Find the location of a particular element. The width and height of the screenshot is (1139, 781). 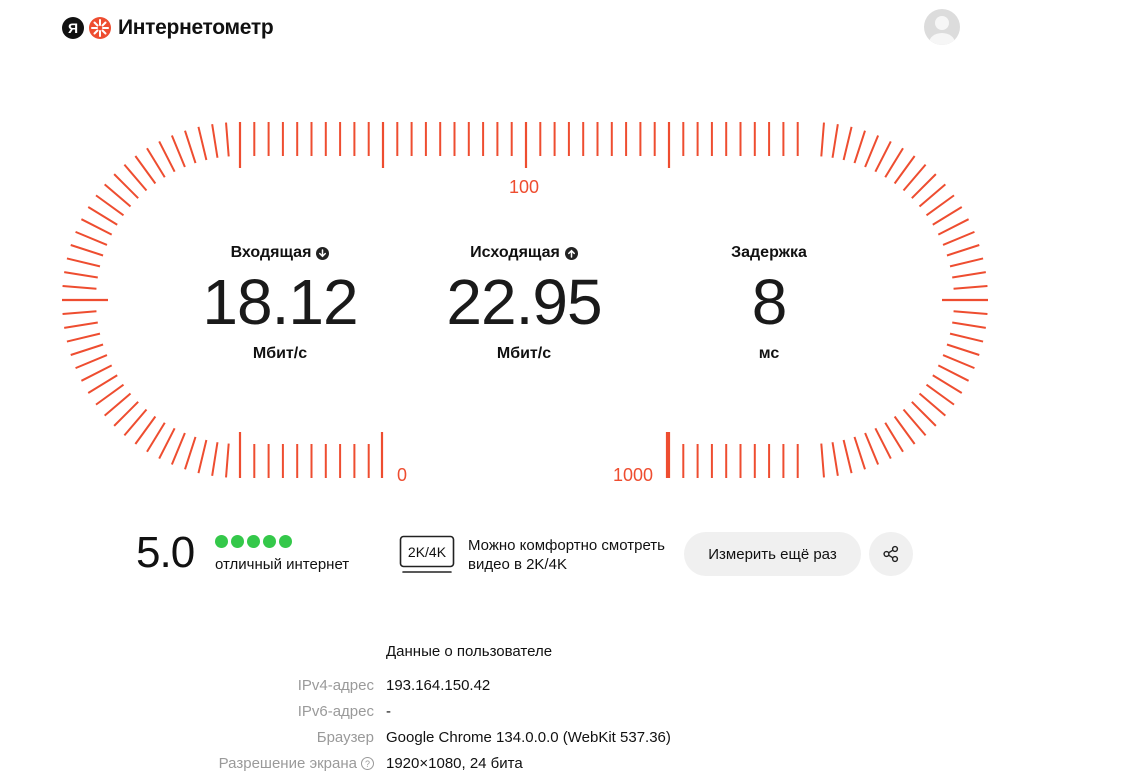

arrow-up-icon is located at coordinates (571, 253).